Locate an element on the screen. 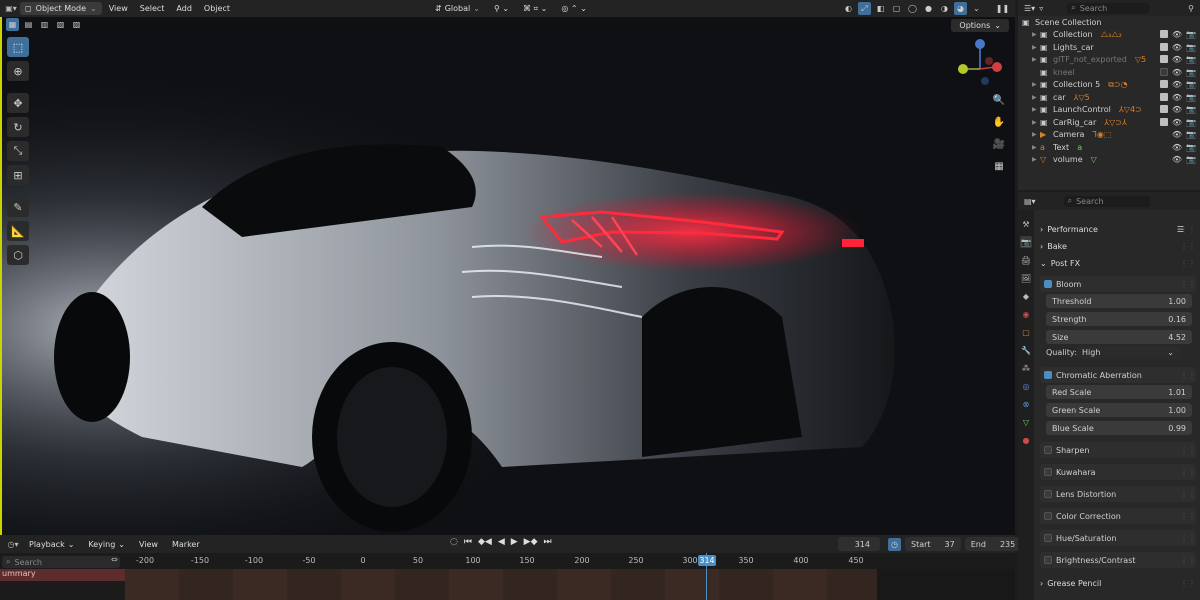 The width and height of the screenshot is (1200, 600). chromatic-aberration-subpanel: Chromatic Aberration ⋮⋮ is located at coordinates (1118, 375).